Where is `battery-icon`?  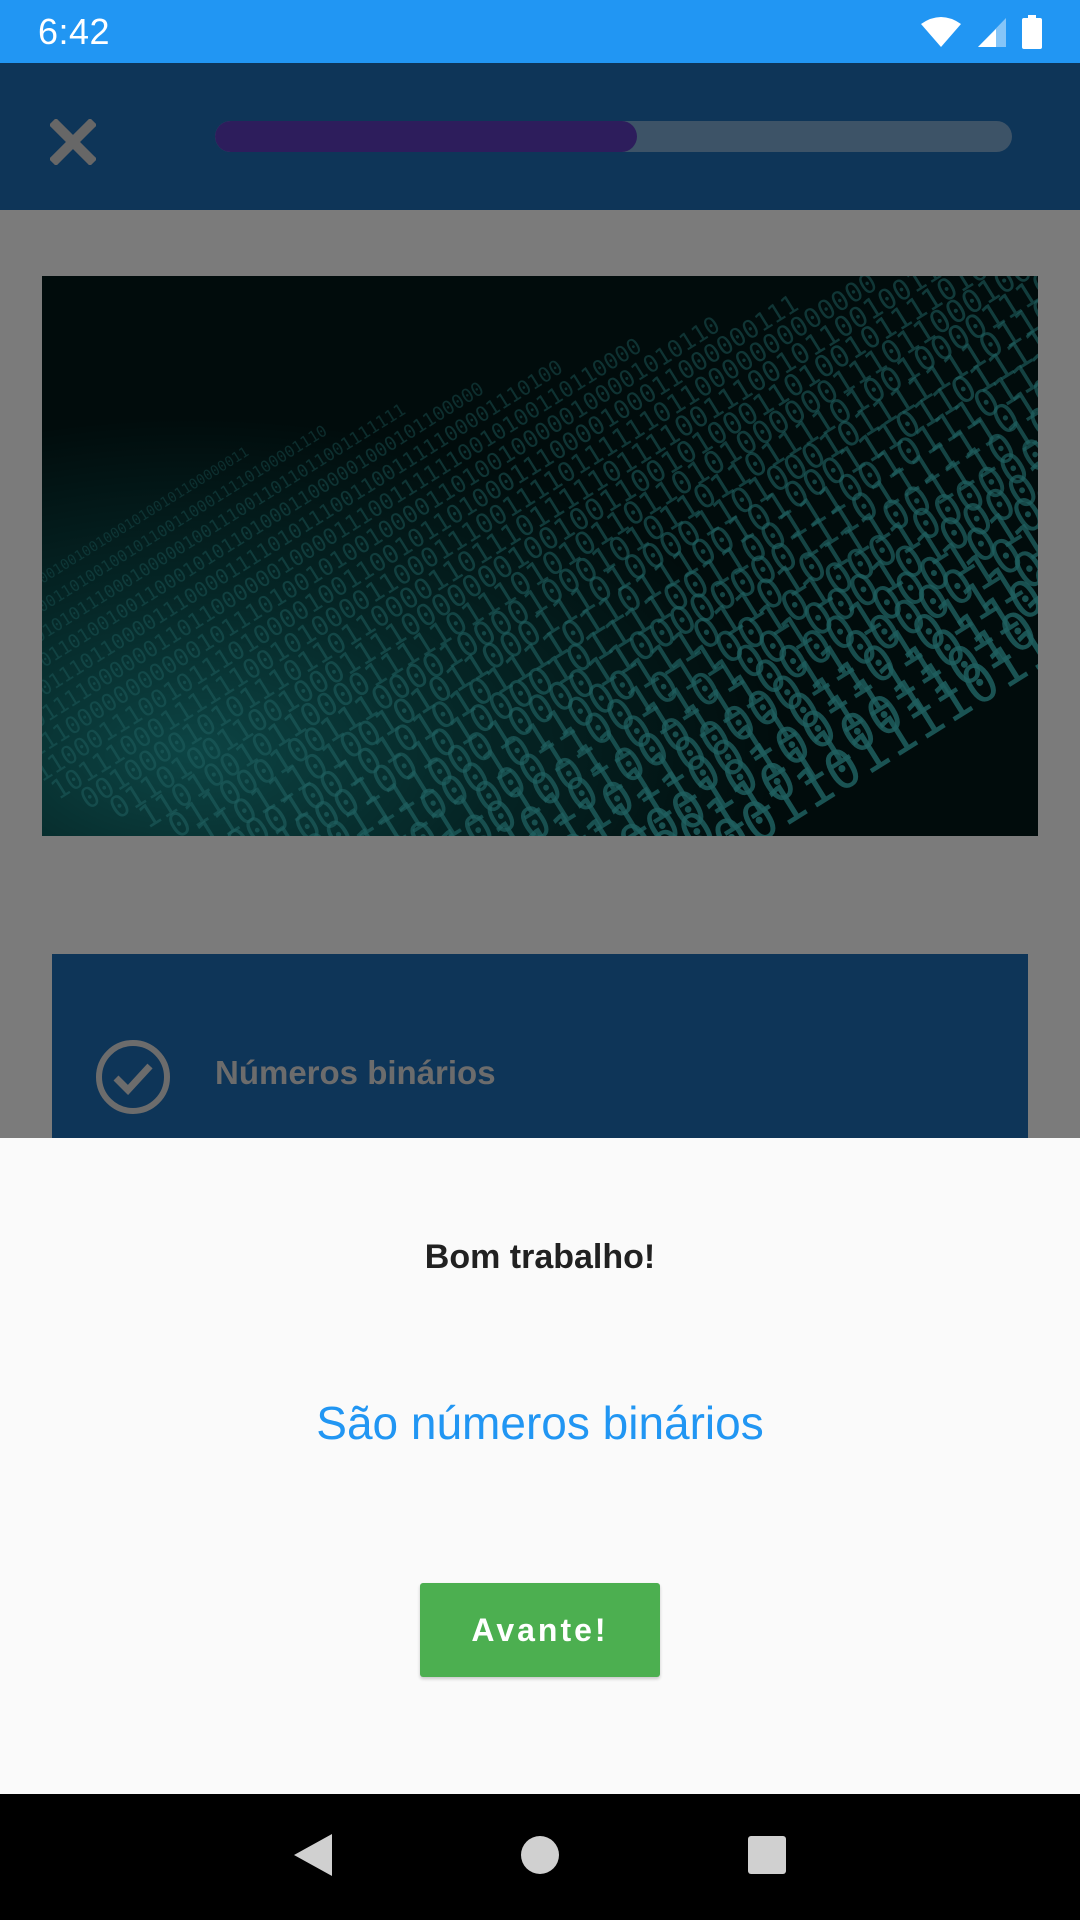
battery-icon is located at coordinates (1032, 31).